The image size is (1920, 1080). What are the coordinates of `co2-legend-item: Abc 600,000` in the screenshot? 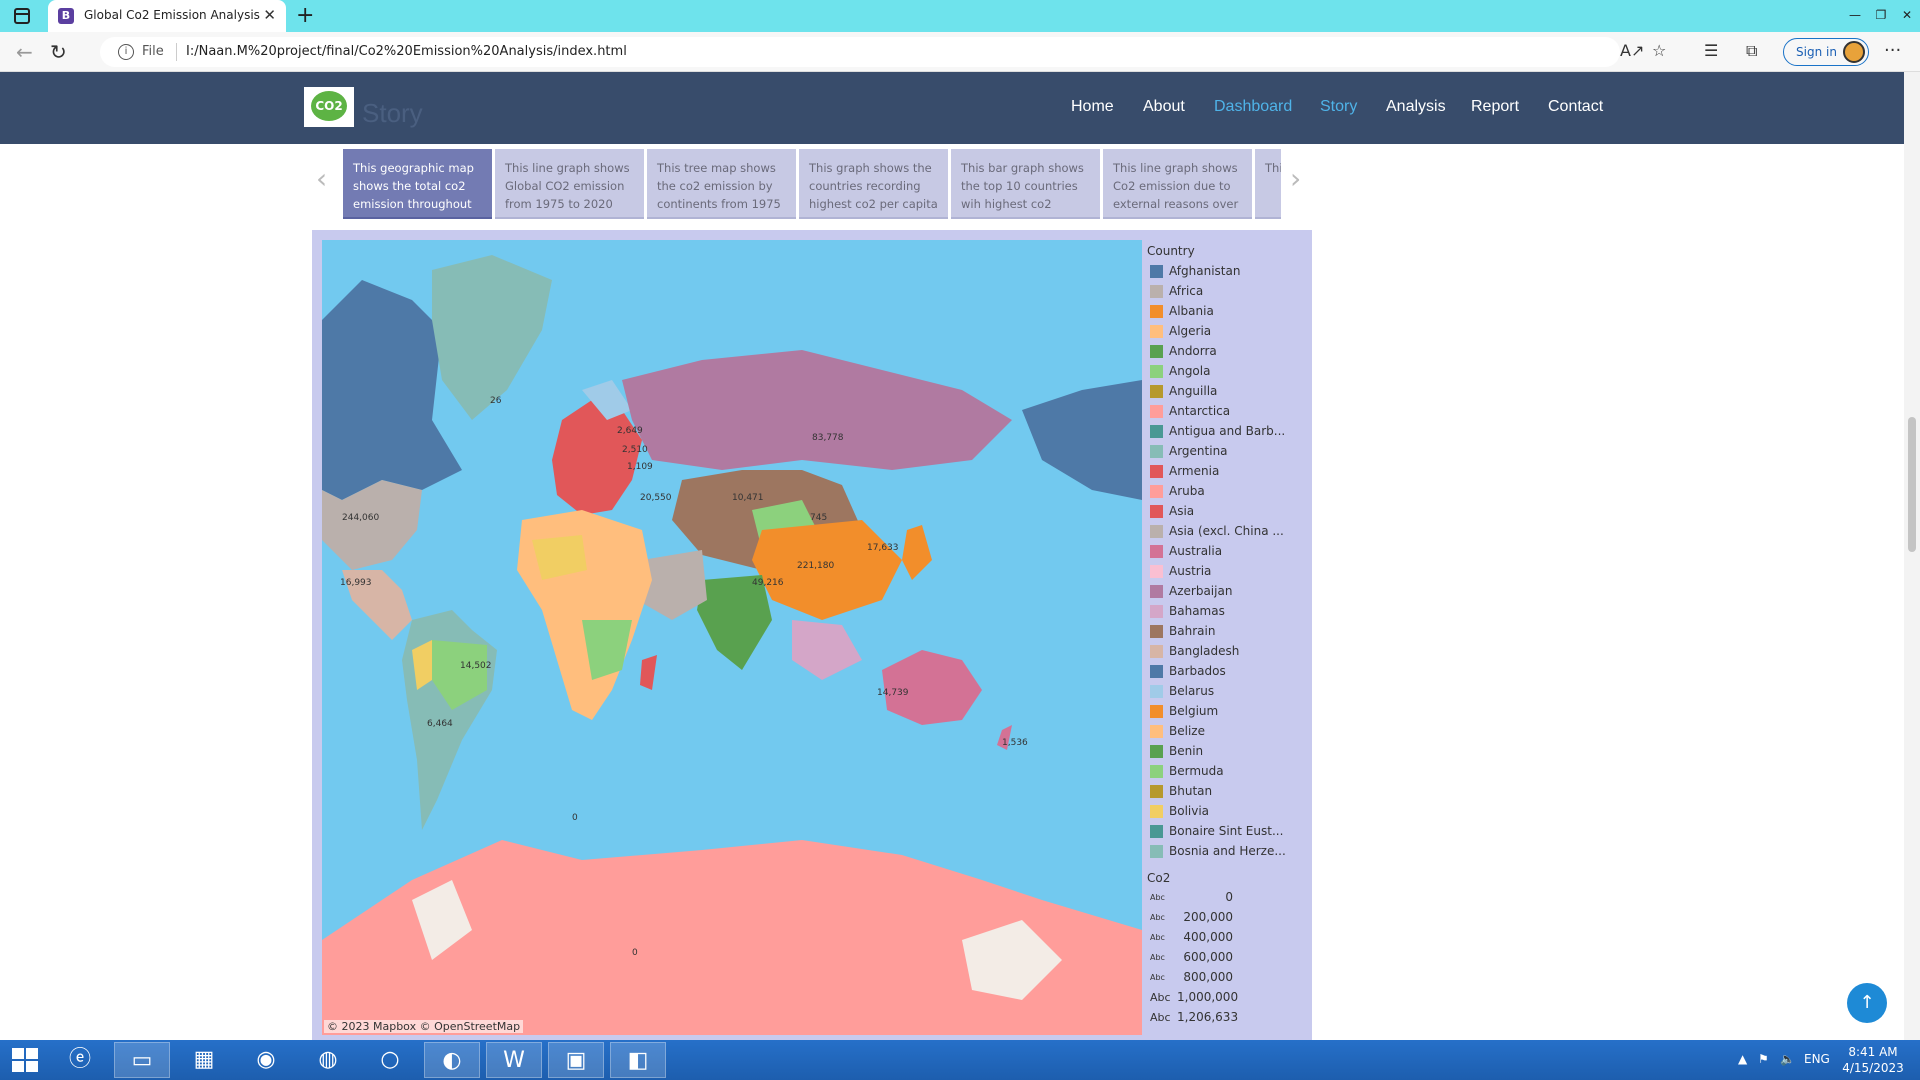 It's located at (1227, 957).